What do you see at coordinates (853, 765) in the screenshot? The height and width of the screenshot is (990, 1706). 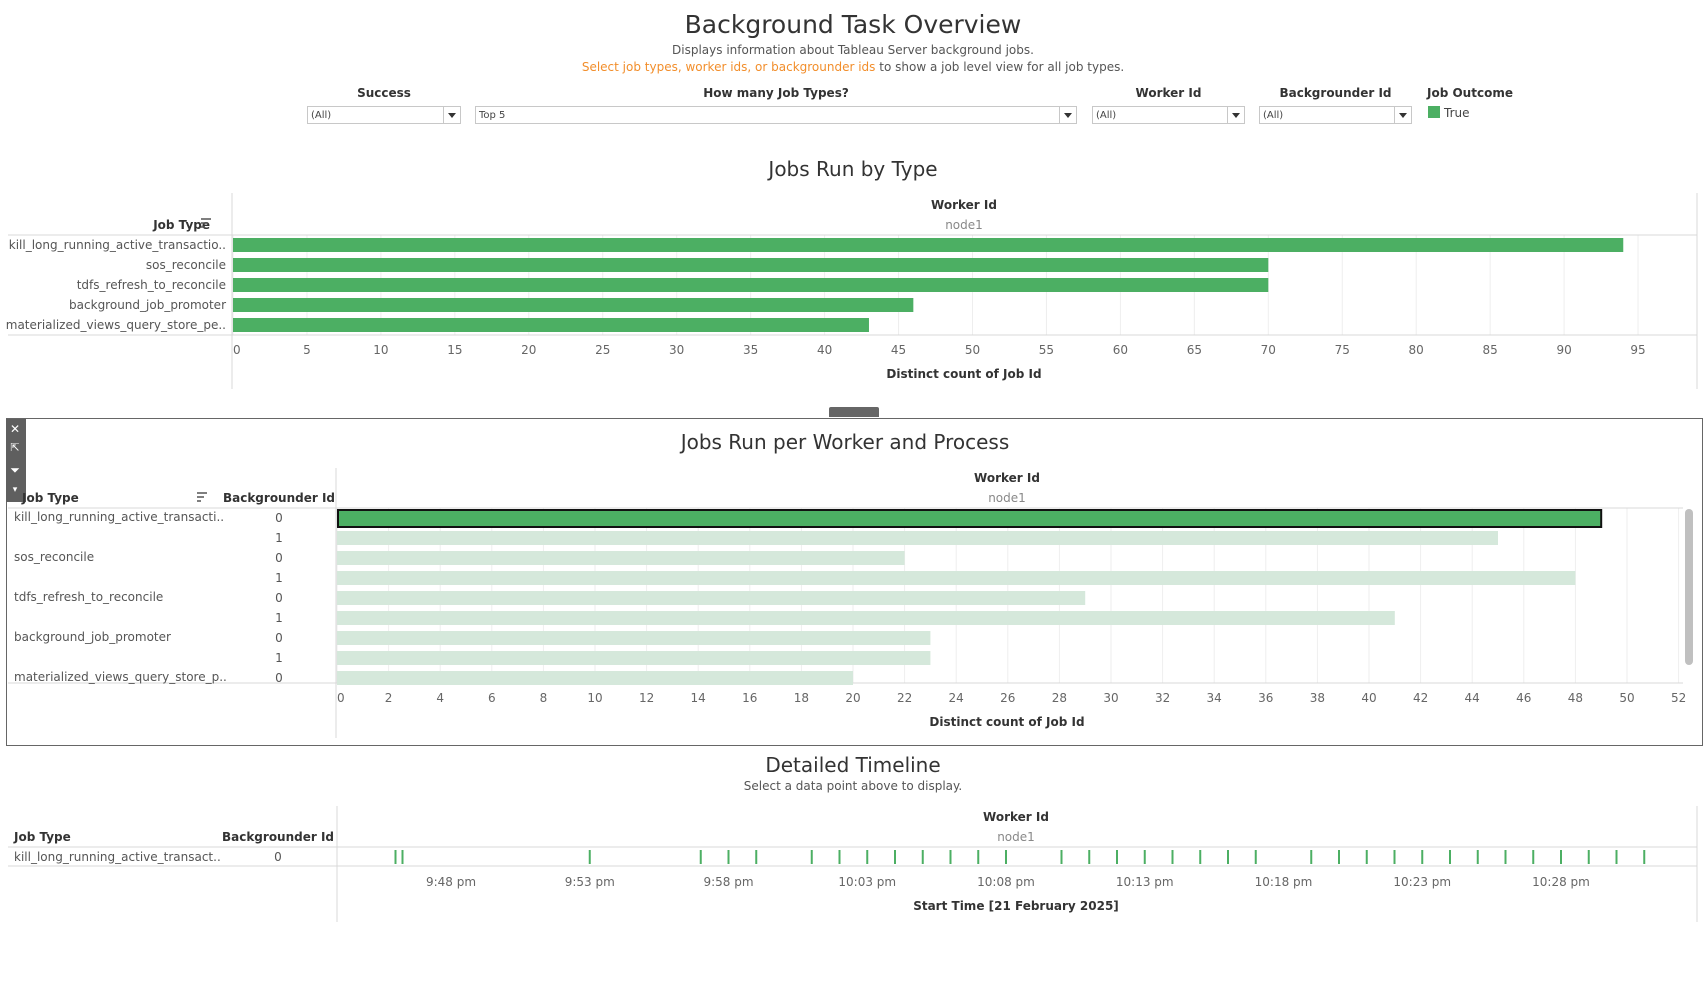 I see `chart3-title: Detailed Timeline` at bounding box center [853, 765].